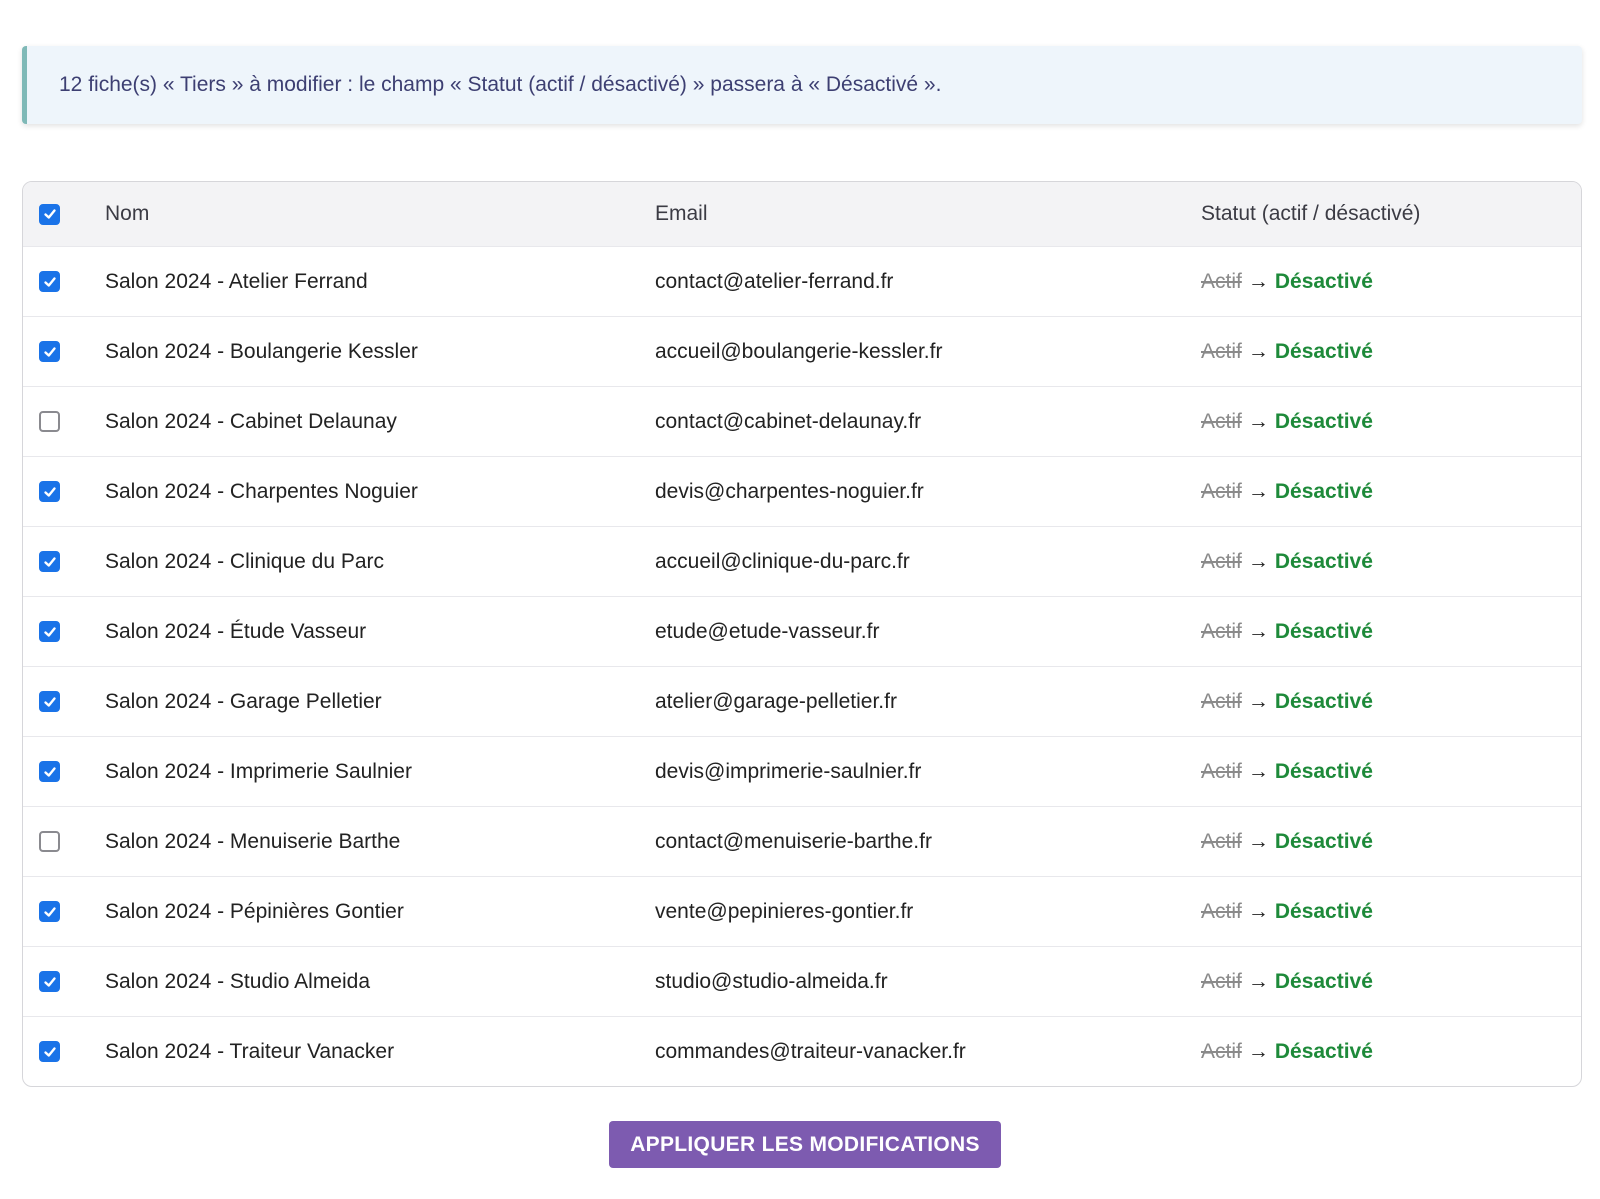 The height and width of the screenshot is (1199, 1600). Describe the element at coordinates (928, 214) in the screenshot. I see `column-header-email: Email` at that location.